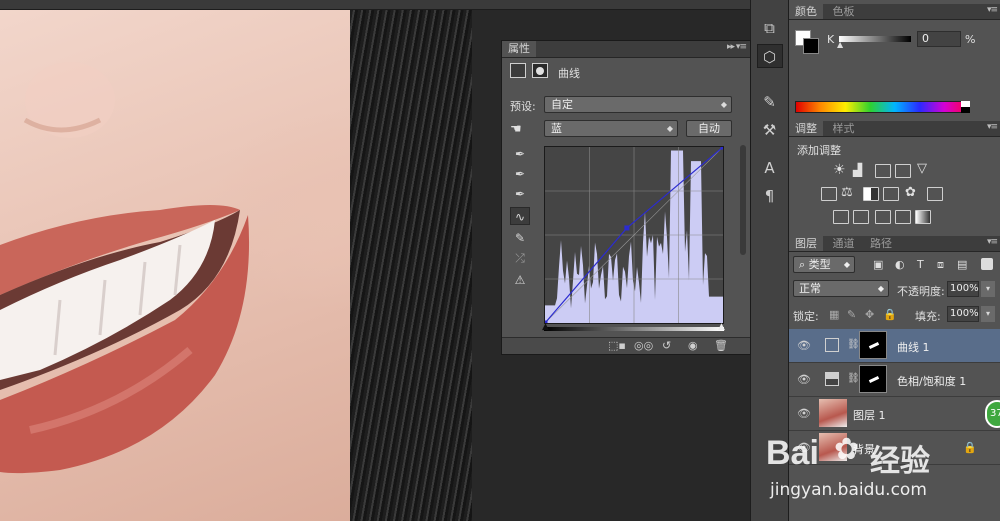  I want to click on blend-mode-value: 正常, so click(810, 288).